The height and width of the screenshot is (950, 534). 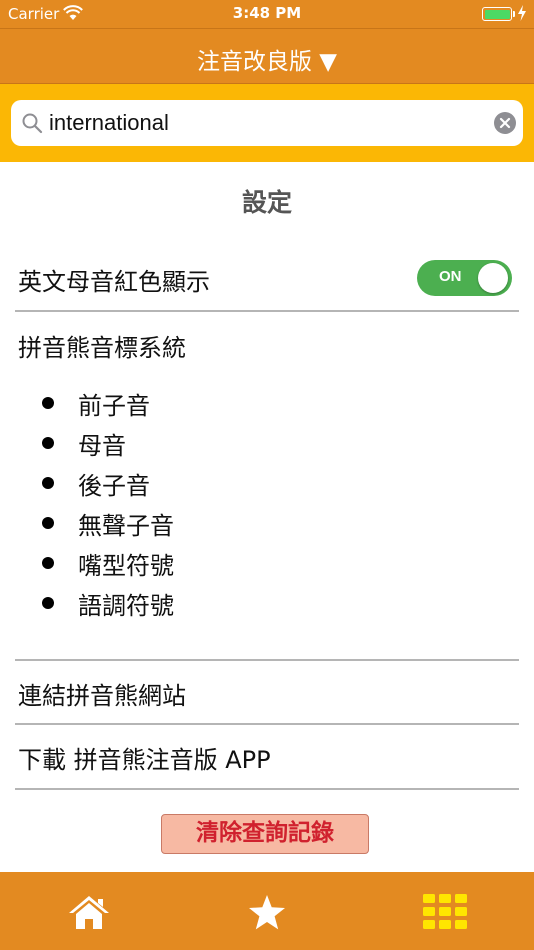 I want to click on battery-icon, so click(x=497, y=14).